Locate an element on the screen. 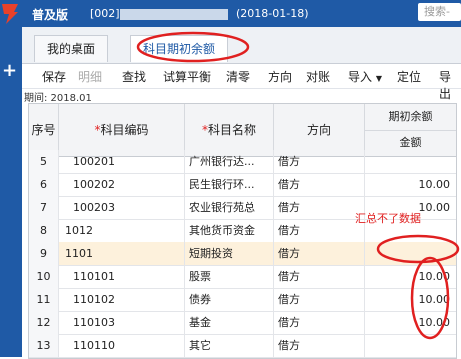 This screenshot has height=359, width=461. export-button: 导出 is located at coordinates (450, 85).